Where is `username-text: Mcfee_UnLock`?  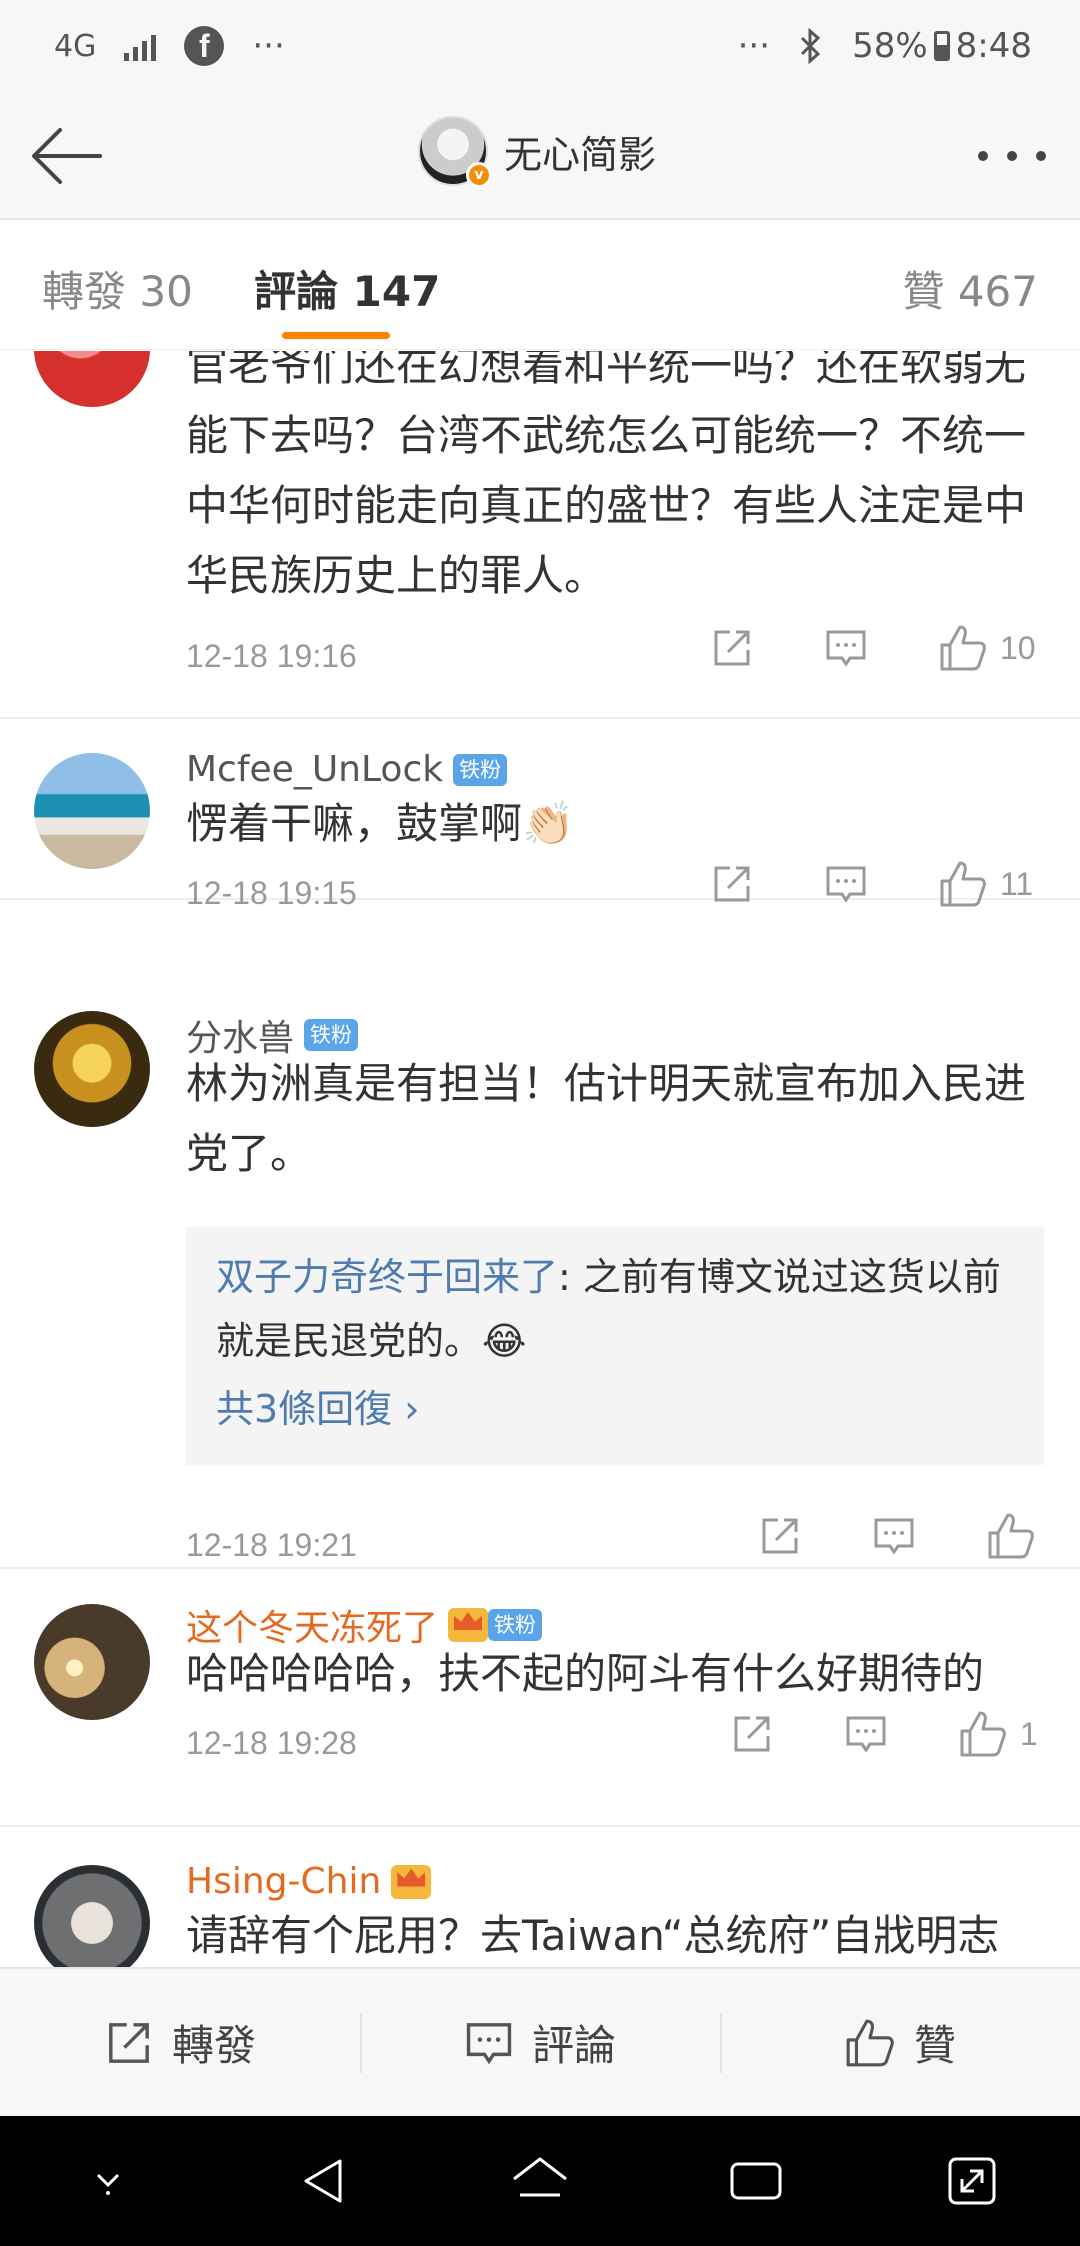
username-text: Mcfee_UnLock is located at coordinates (315, 769).